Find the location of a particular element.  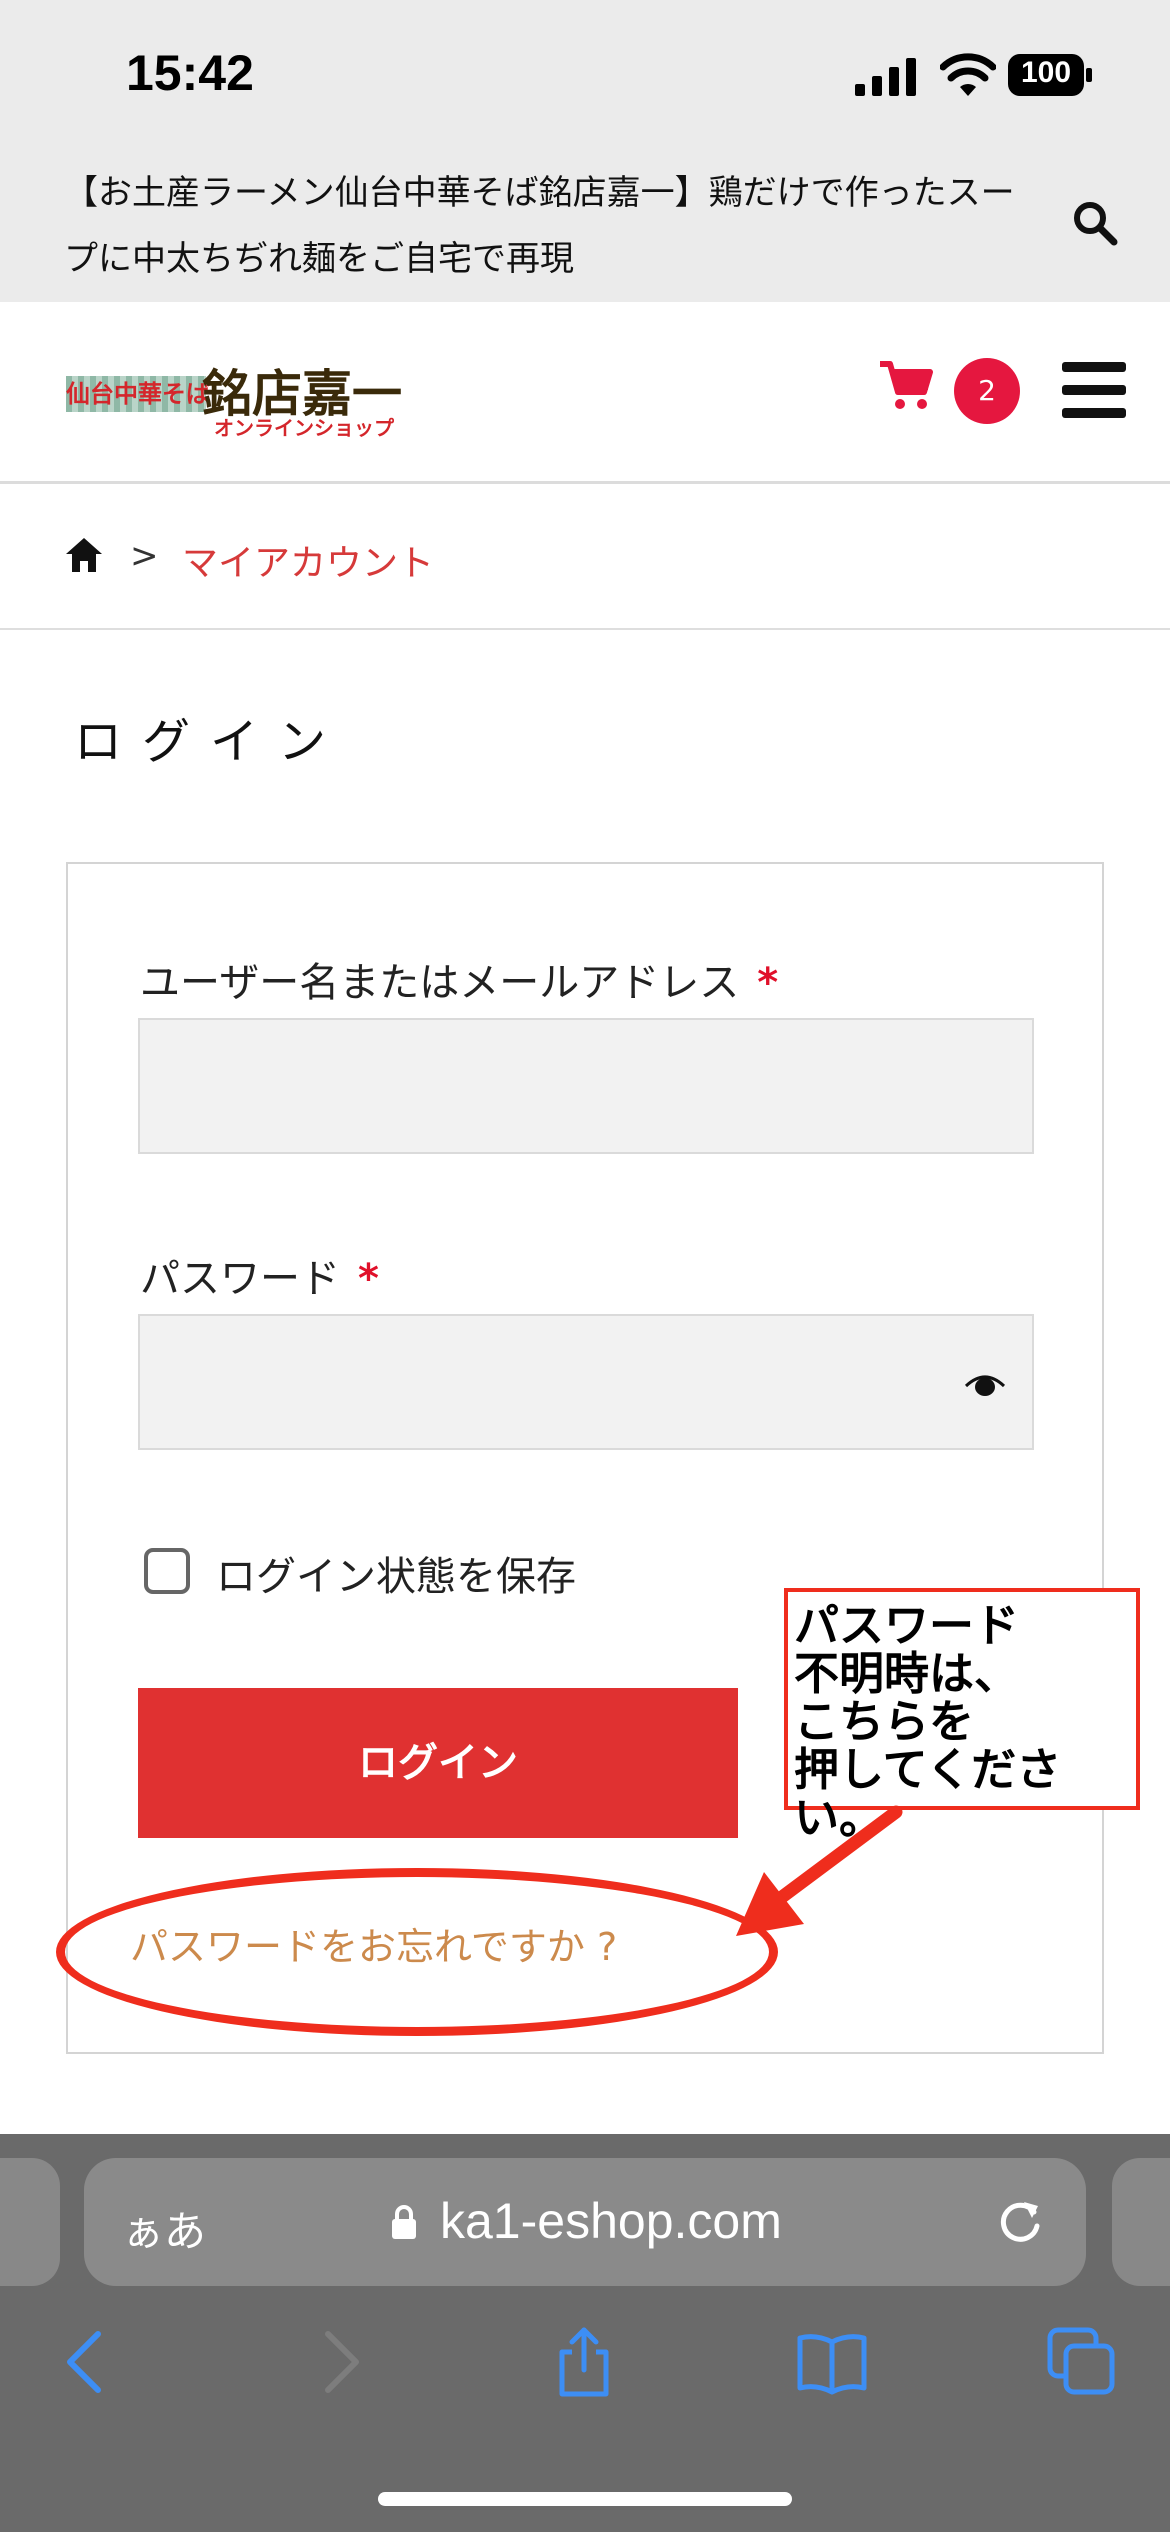

reload-icon is located at coordinates (1020, 2222).